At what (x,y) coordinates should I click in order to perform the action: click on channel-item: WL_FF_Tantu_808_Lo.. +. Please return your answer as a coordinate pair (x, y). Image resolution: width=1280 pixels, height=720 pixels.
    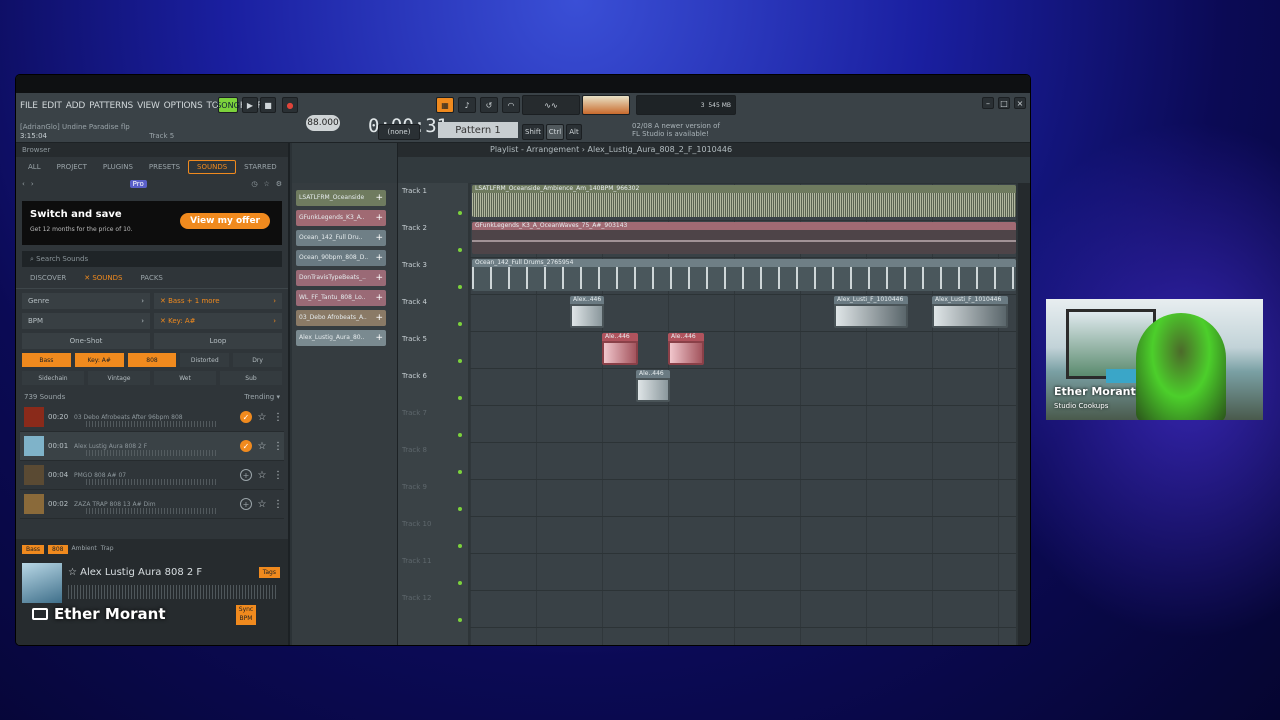
    Looking at the image, I should click on (341, 298).